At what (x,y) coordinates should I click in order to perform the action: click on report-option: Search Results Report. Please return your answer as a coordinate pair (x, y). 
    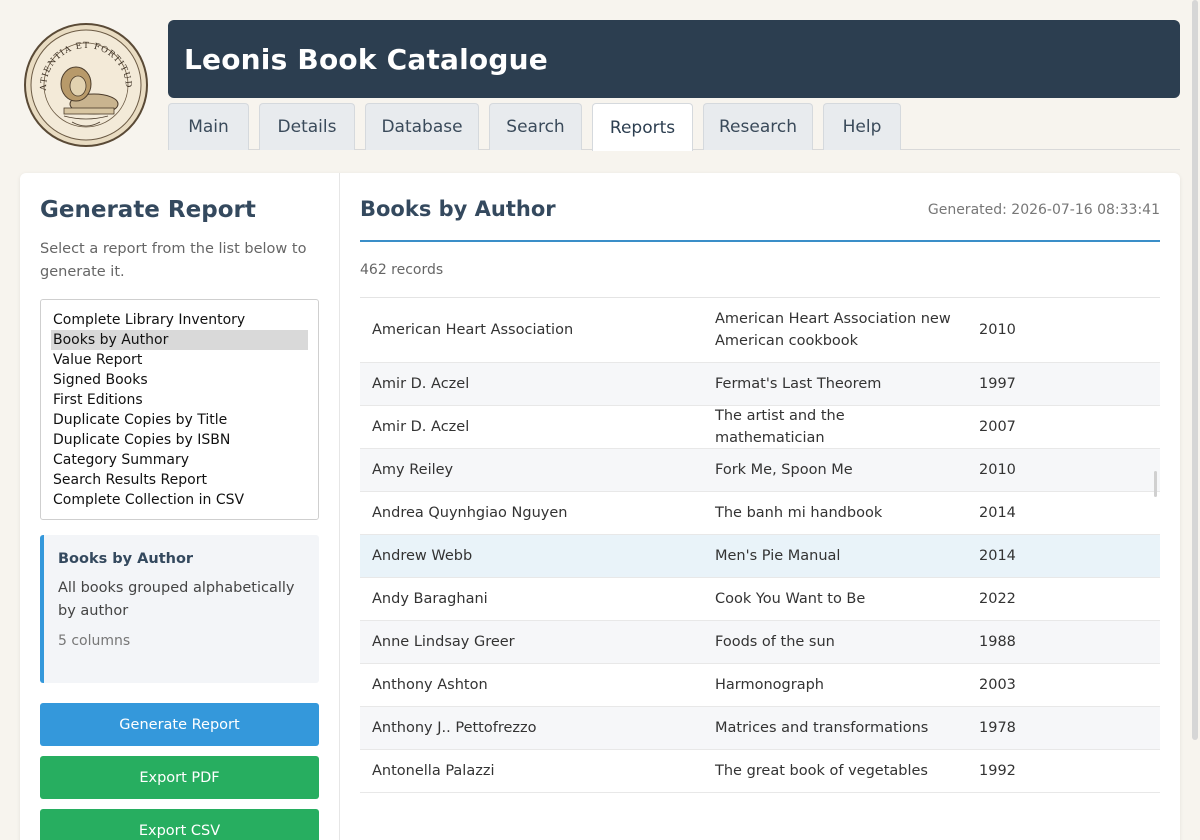
    Looking at the image, I should click on (179, 480).